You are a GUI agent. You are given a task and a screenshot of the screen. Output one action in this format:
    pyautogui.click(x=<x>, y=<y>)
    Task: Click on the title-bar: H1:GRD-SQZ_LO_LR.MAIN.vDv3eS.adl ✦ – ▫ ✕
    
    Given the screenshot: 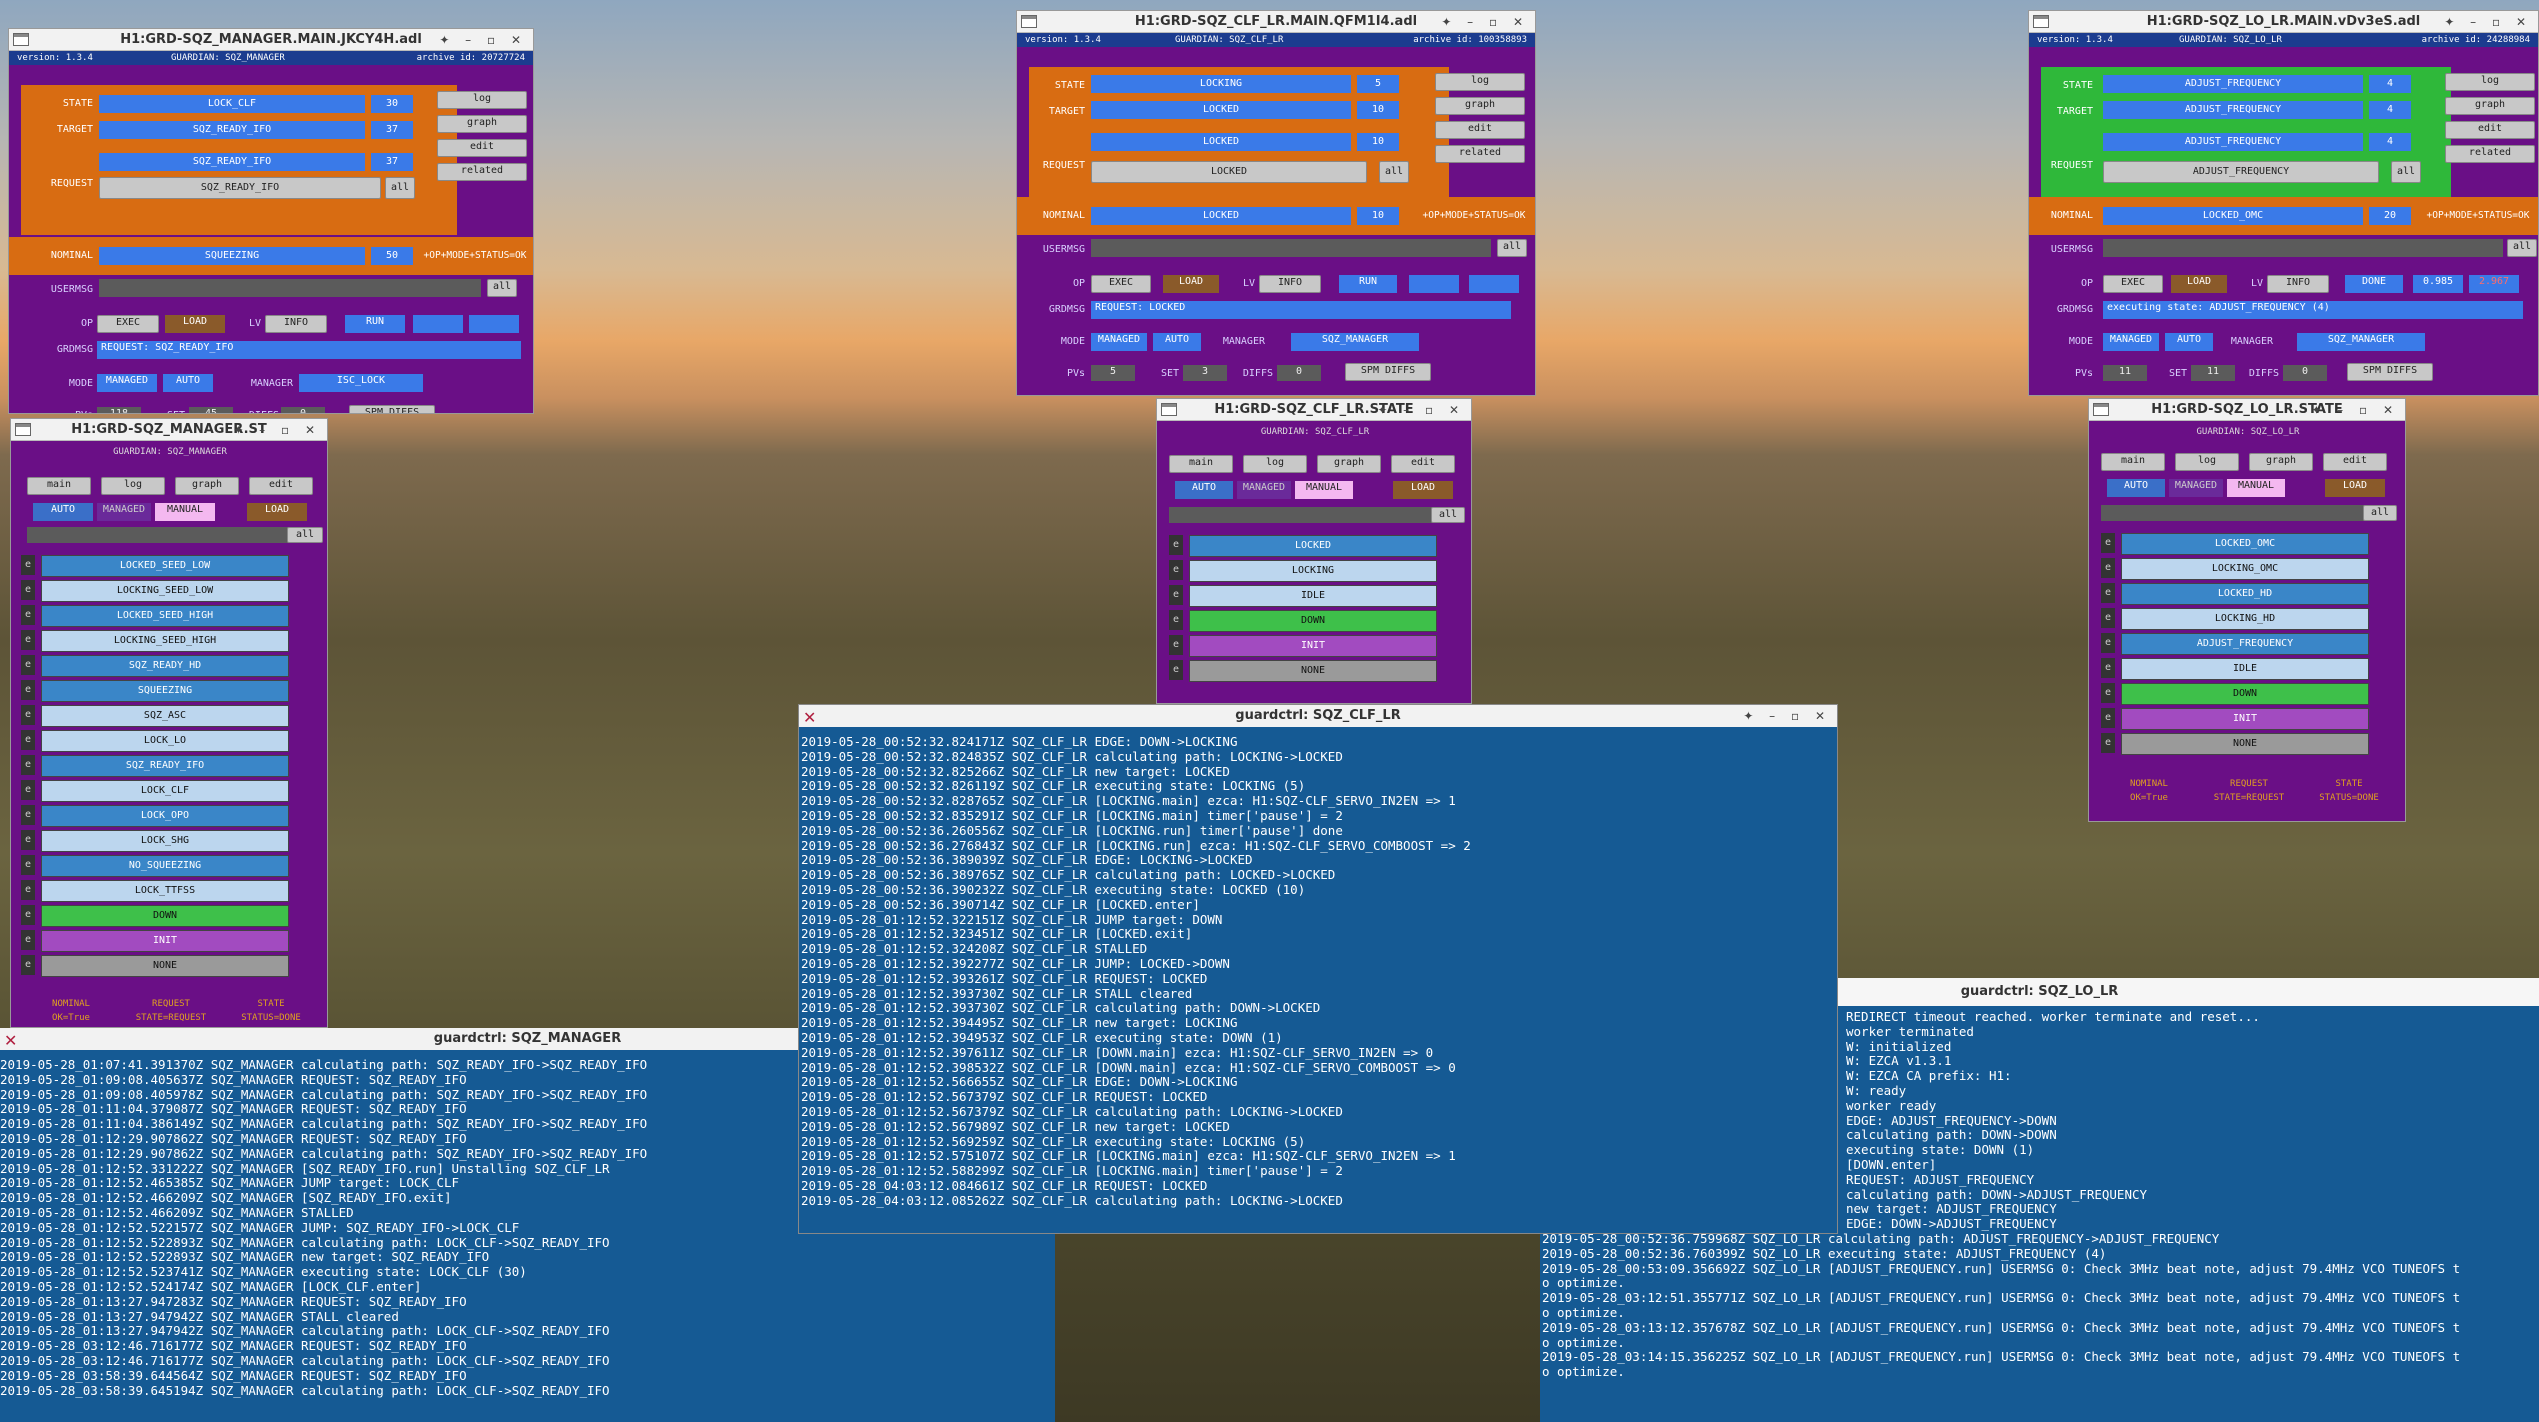 What is the action you would take?
    pyautogui.click(x=2283, y=22)
    